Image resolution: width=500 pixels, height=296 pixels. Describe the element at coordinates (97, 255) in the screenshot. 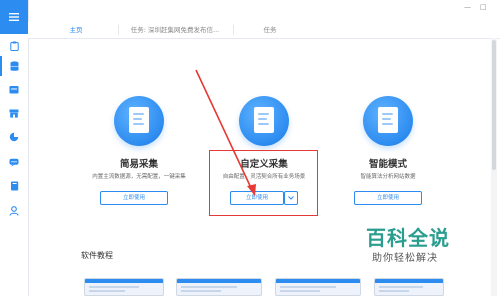

I see `tutorial-title: 软件教程` at that location.